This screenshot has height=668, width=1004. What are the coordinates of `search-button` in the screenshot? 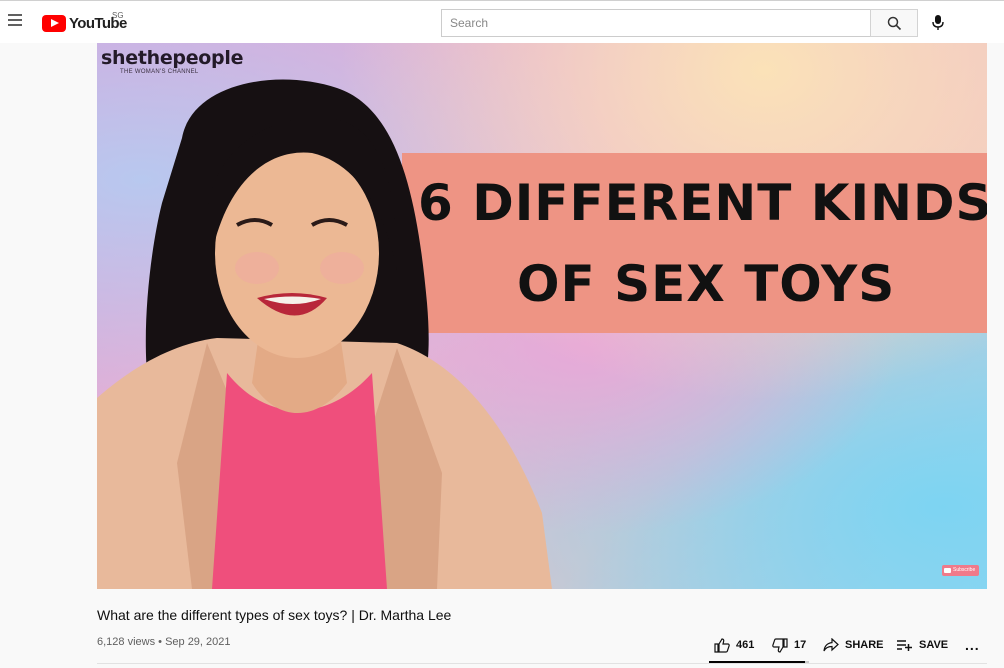 It's located at (894, 23).